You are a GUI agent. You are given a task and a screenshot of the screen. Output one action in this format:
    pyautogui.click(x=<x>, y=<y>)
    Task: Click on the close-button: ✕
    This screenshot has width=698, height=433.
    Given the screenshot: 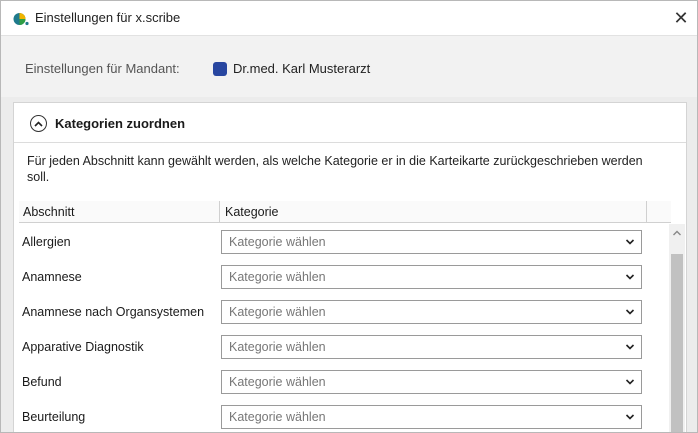 What is the action you would take?
    pyautogui.click(x=681, y=18)
    